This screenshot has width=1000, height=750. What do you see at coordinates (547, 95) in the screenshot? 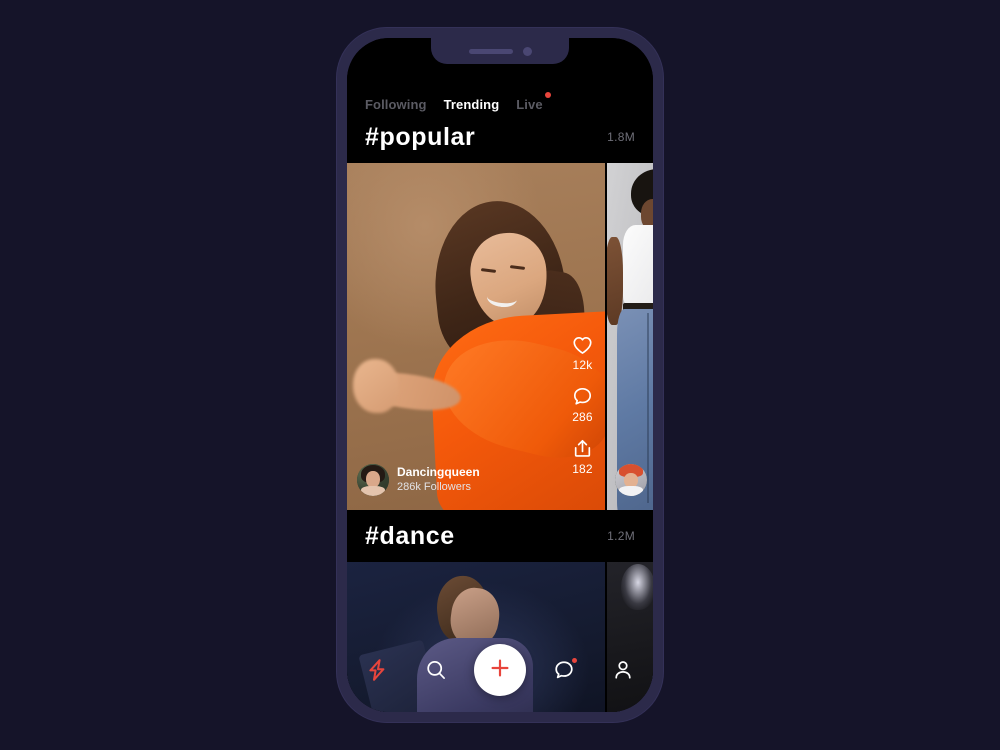
I see `live-badge-dot` at bounding box center [547, 95].